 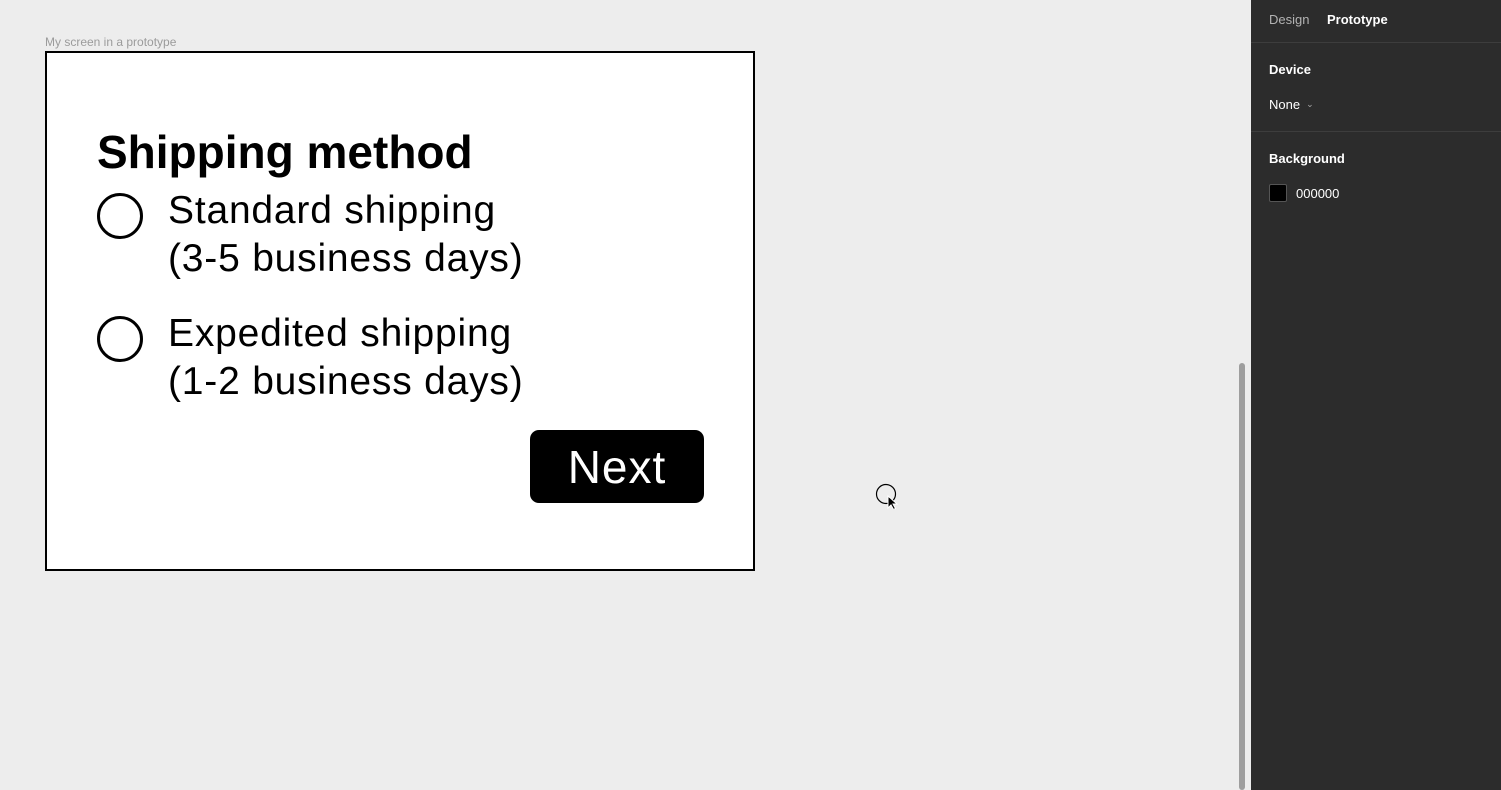 What do you see at coordinates (887, 496) in the screenshot?
I see `prototype-cursor-icon` at bounding box center [887, 496].